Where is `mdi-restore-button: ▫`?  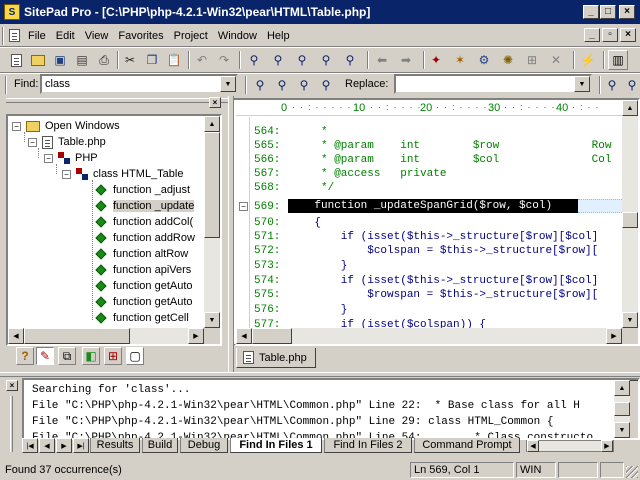 mdi-restore-button: ▫ is located at coordinates (610, 35).